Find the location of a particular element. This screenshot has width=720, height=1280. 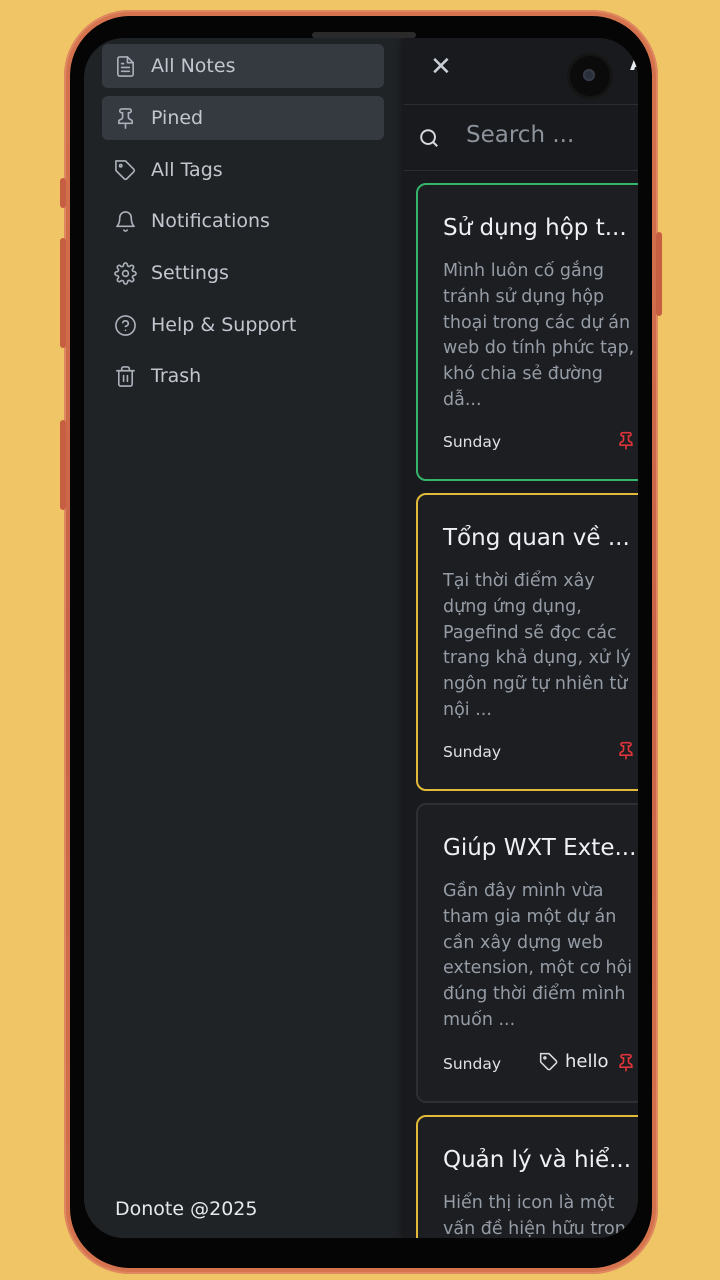

footer-copyright: Donote @2025 is located at coordinates (186, 1209).